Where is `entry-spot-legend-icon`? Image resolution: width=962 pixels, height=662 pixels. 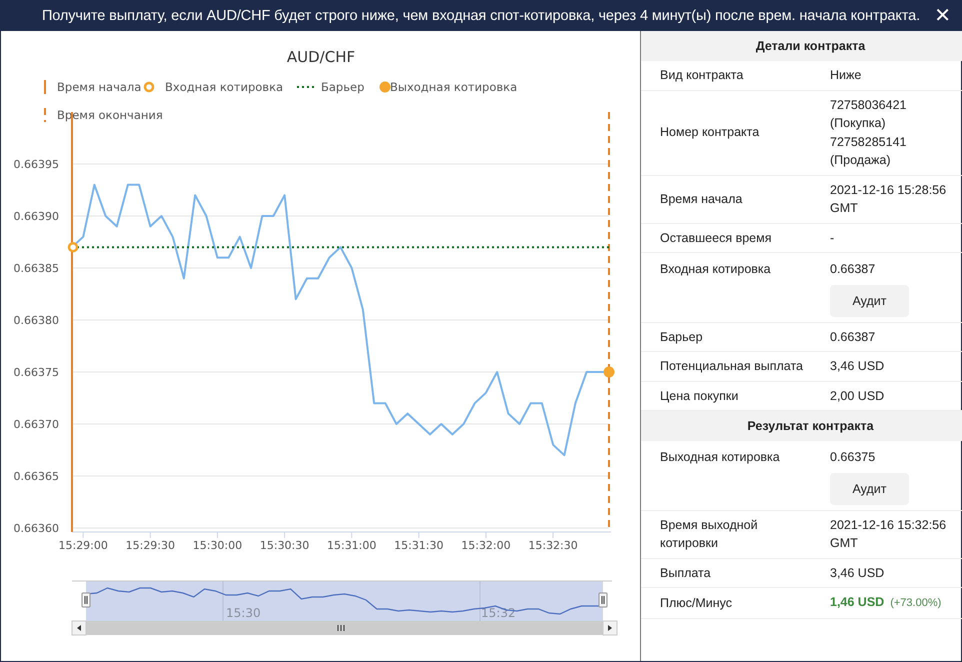
entry-spot-legend-icon is located at coordinates (149, 87).